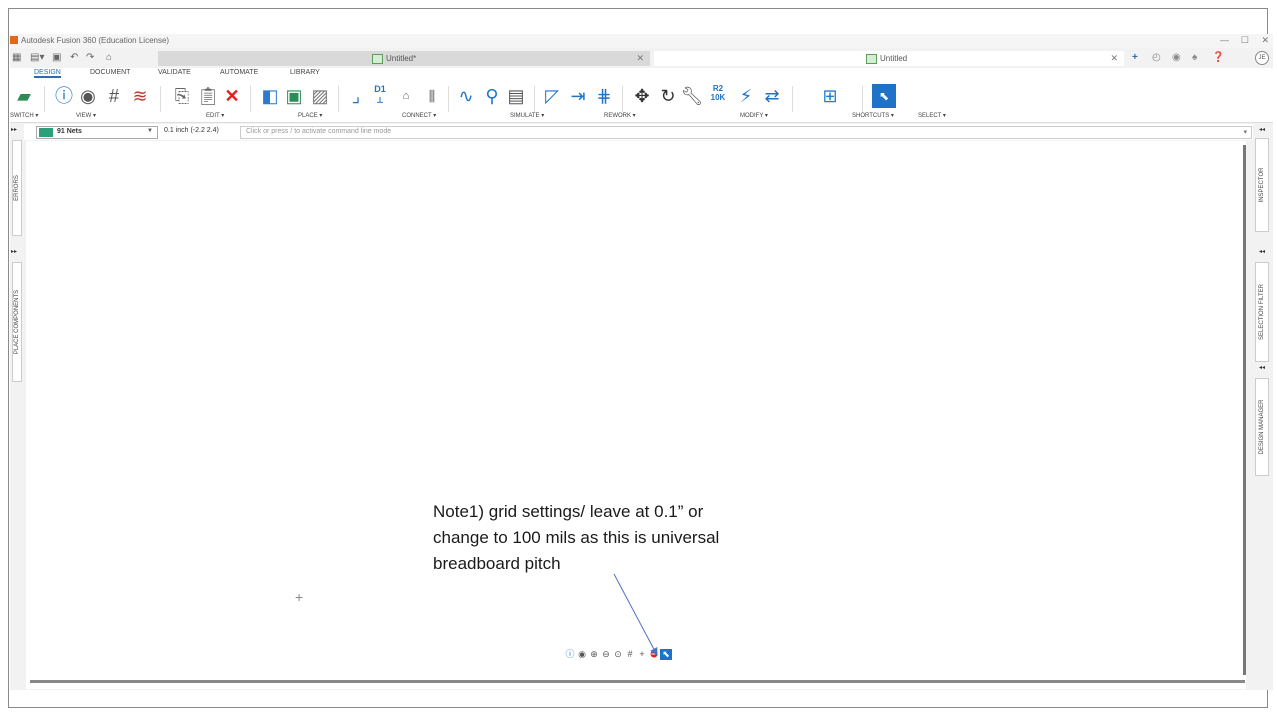 This screenshot has width=1277, height=717. What do you see at coordinates (1244, 410) in the screenshot?
I see `vertical-scrollbar` at bounding box center [1244, 410].